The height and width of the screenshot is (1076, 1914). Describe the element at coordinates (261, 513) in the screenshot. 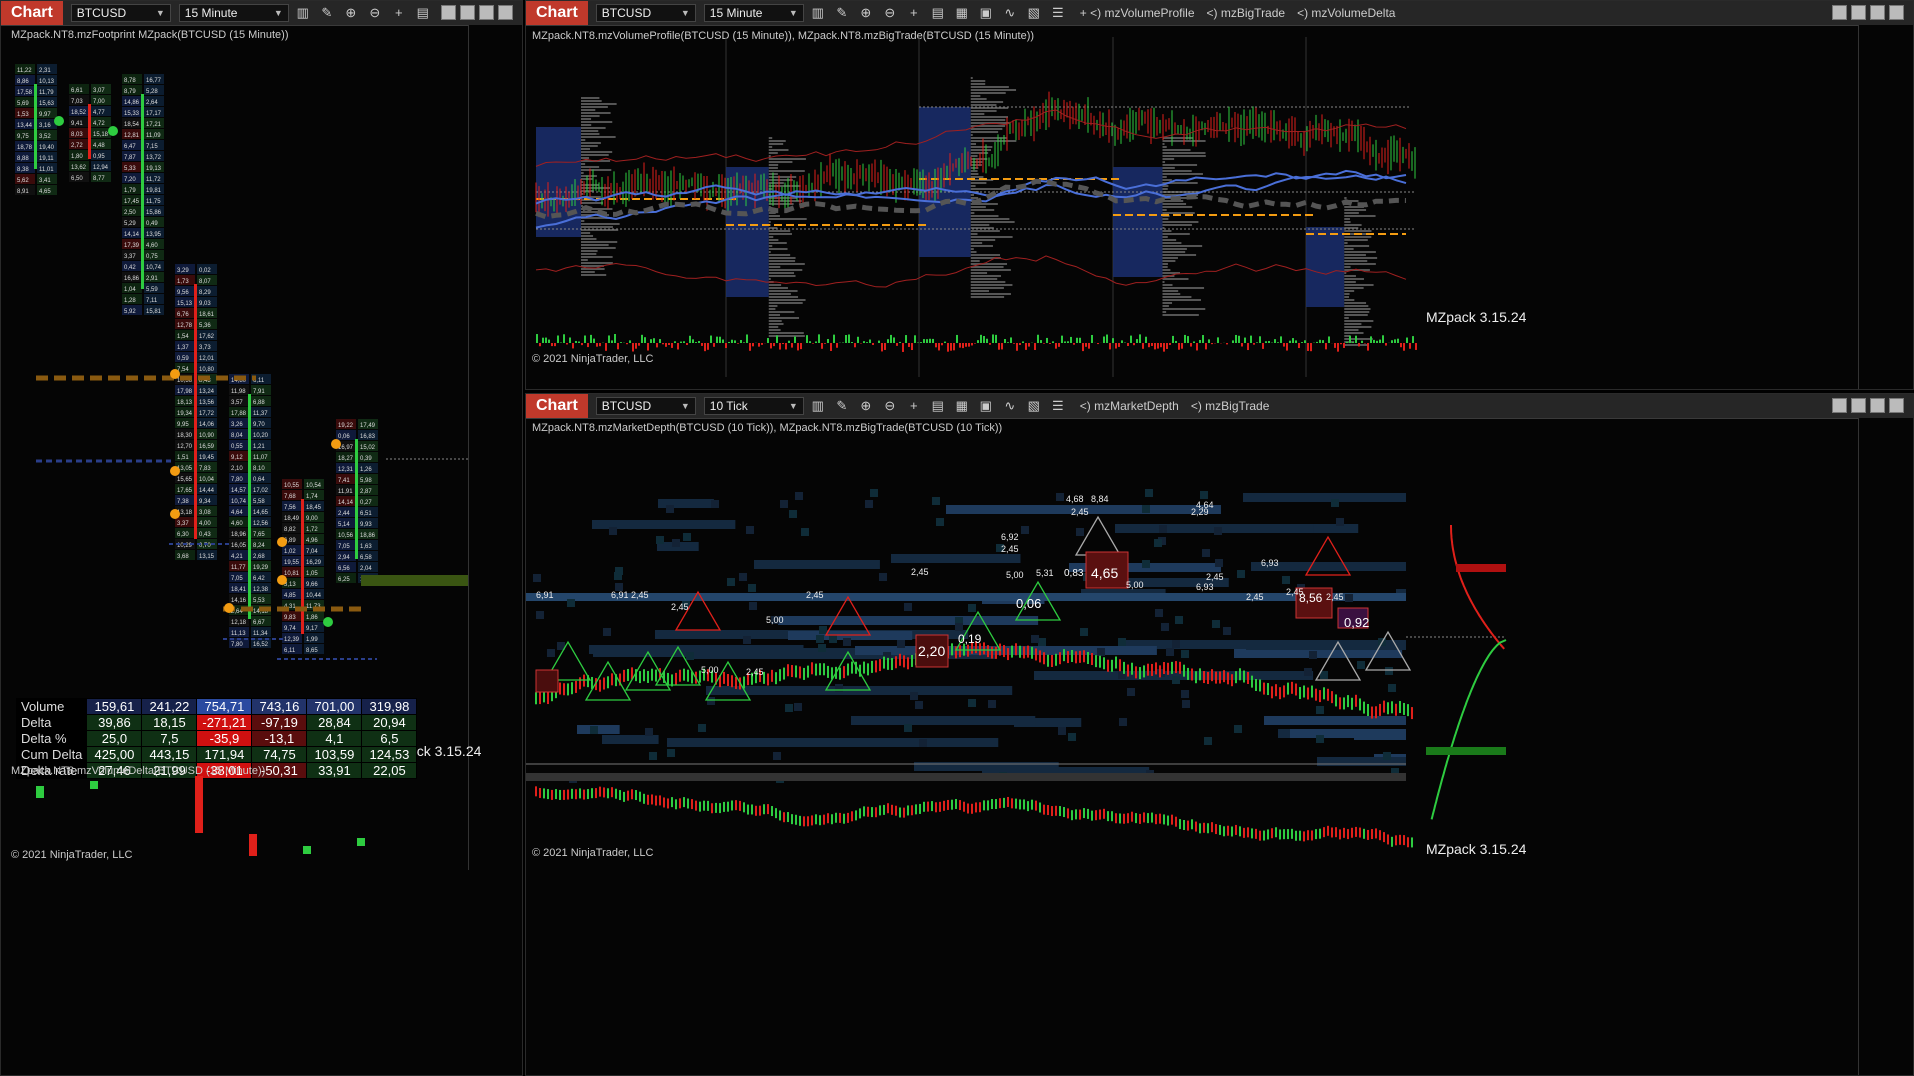

I see `footprint-value: 14,65` at that location.